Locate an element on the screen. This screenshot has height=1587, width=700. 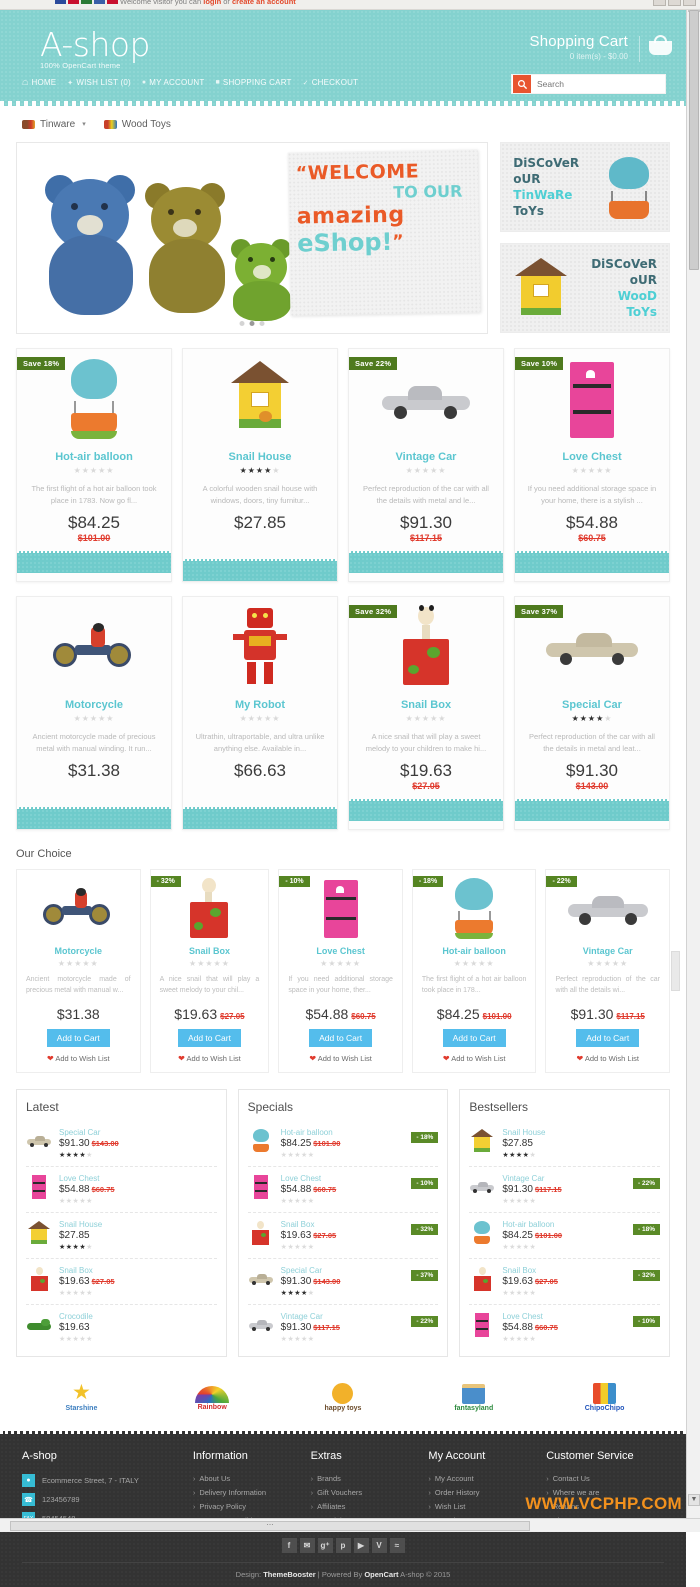
list-item: Snail Box $19.63 $27.05 ★★★★★ is located at coordinates (121, 1282).